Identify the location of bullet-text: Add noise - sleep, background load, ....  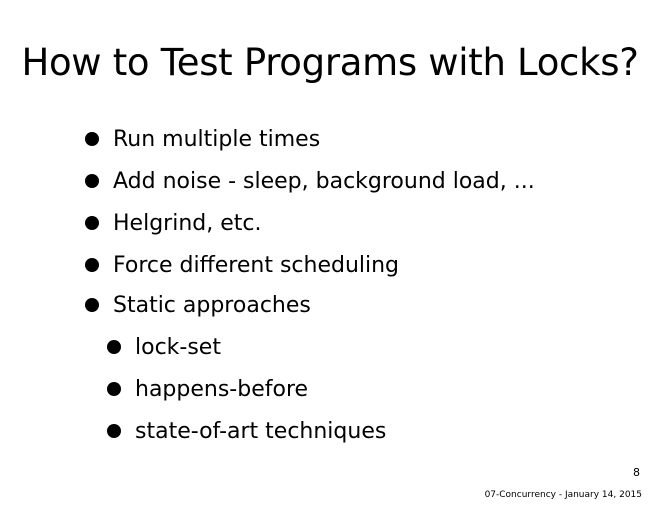
(324, 181).